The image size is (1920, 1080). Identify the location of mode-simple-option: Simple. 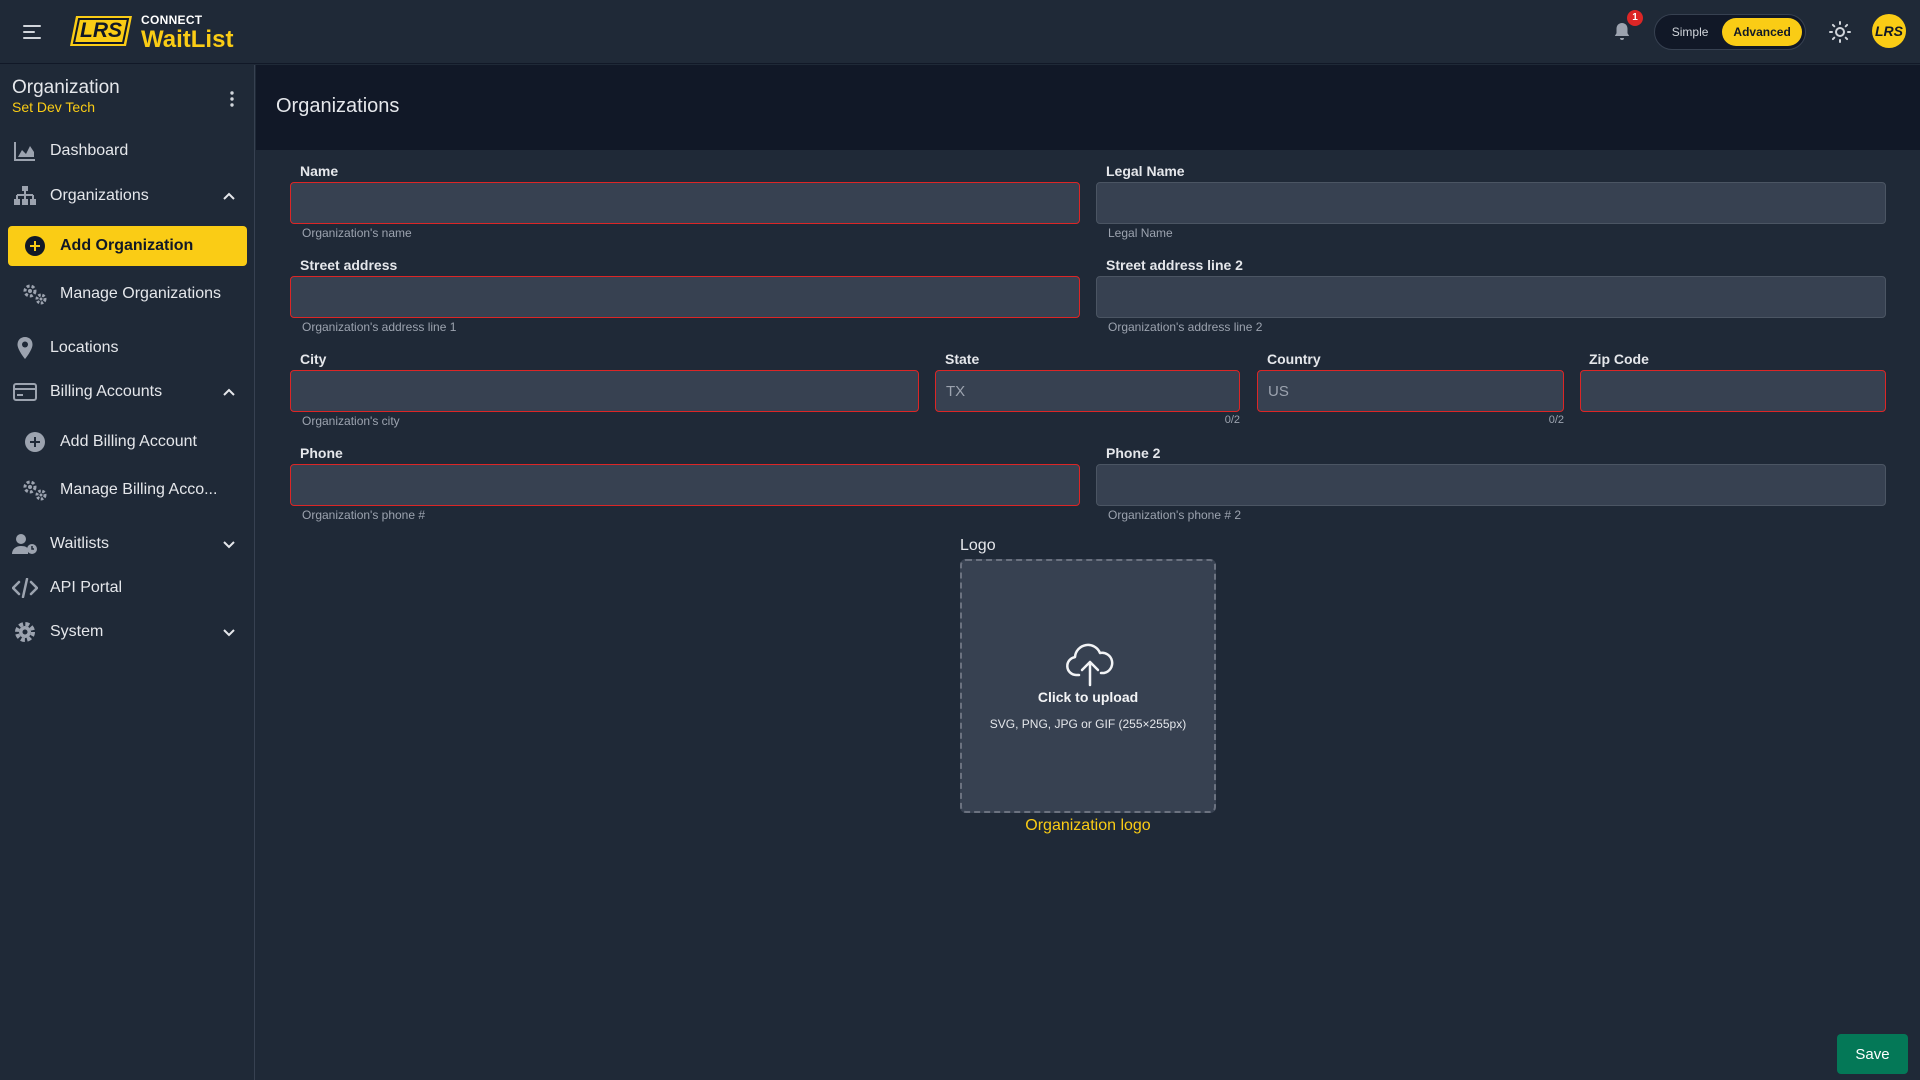
(1690, 32).